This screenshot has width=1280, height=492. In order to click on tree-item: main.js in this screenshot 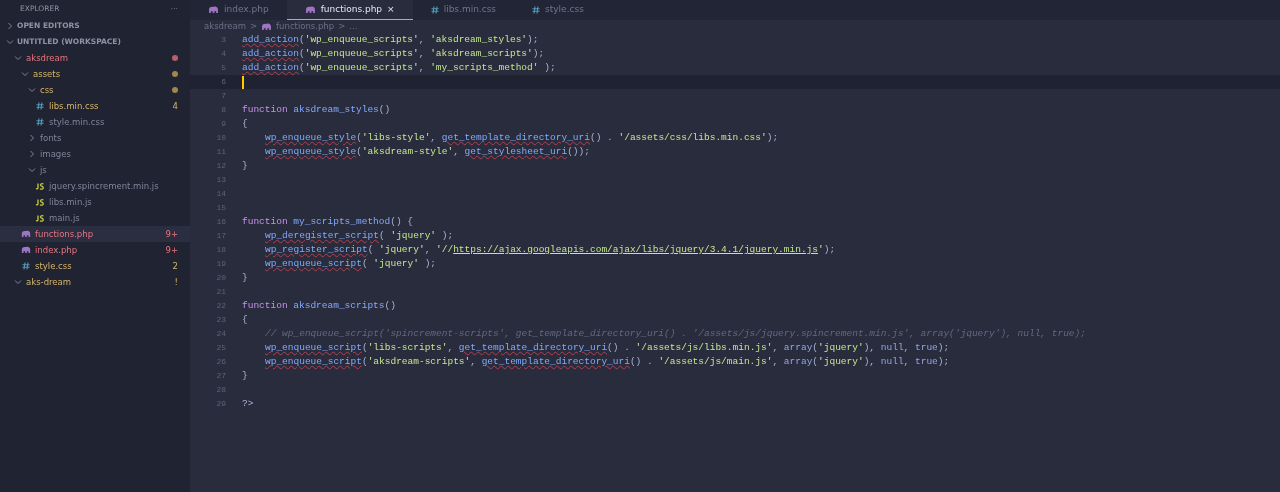, I will do `click(95, 218)`.